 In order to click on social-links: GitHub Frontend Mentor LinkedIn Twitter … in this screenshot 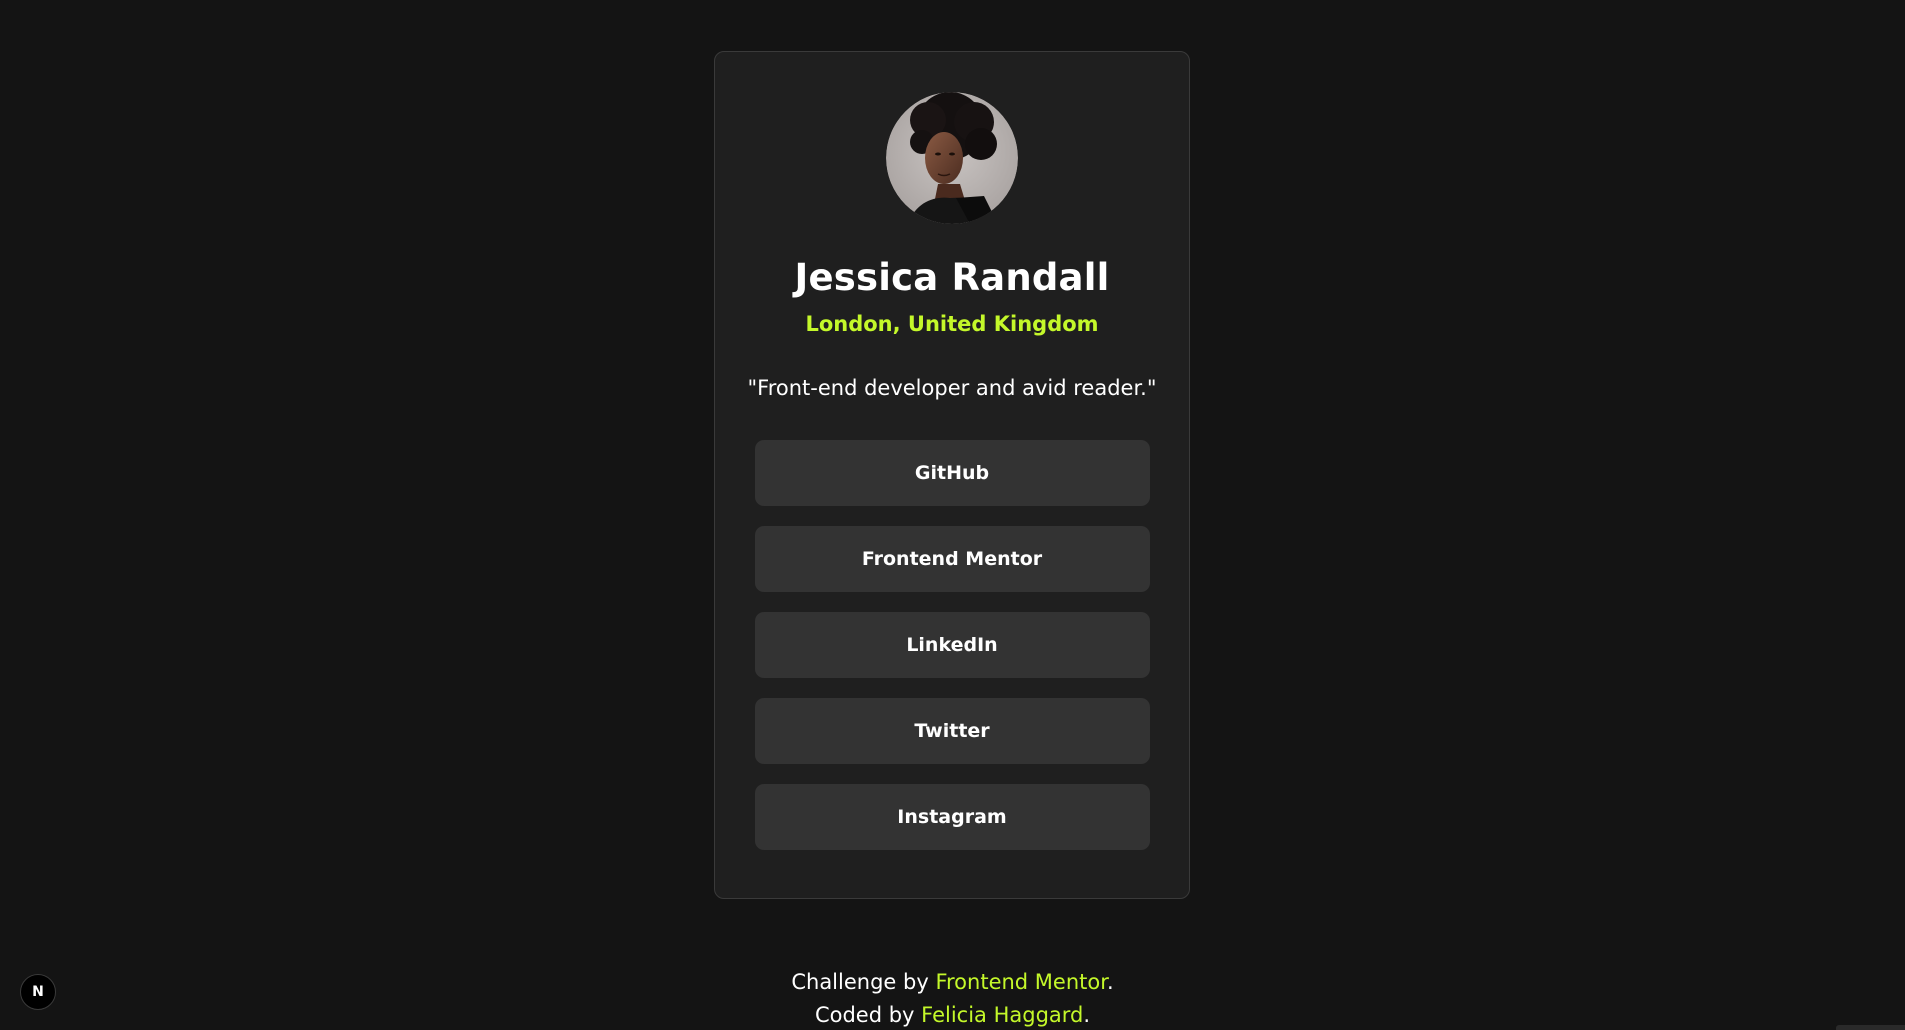, I will do `click(952, 645)`.